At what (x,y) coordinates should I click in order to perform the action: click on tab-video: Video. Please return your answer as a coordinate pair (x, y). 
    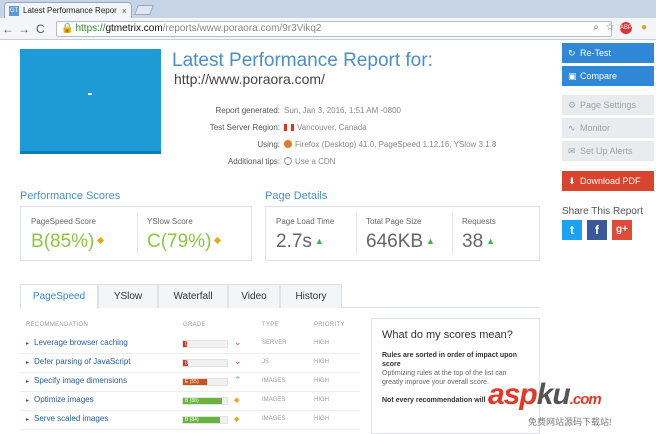
    Looking at the image, I should click on (254, 296).